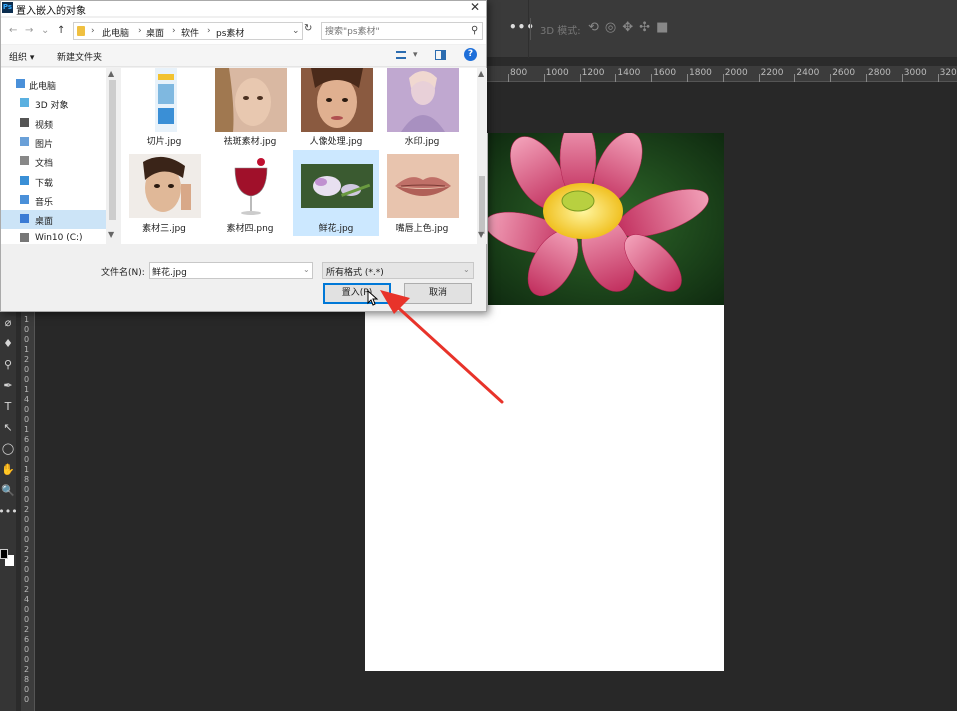 This screenshot has height=711, width=957. What do you see at coordinates (8, 322) in the screenshot?
I see `spot-heal-tool-icon: ⌀` at bounding box center [8, 322].